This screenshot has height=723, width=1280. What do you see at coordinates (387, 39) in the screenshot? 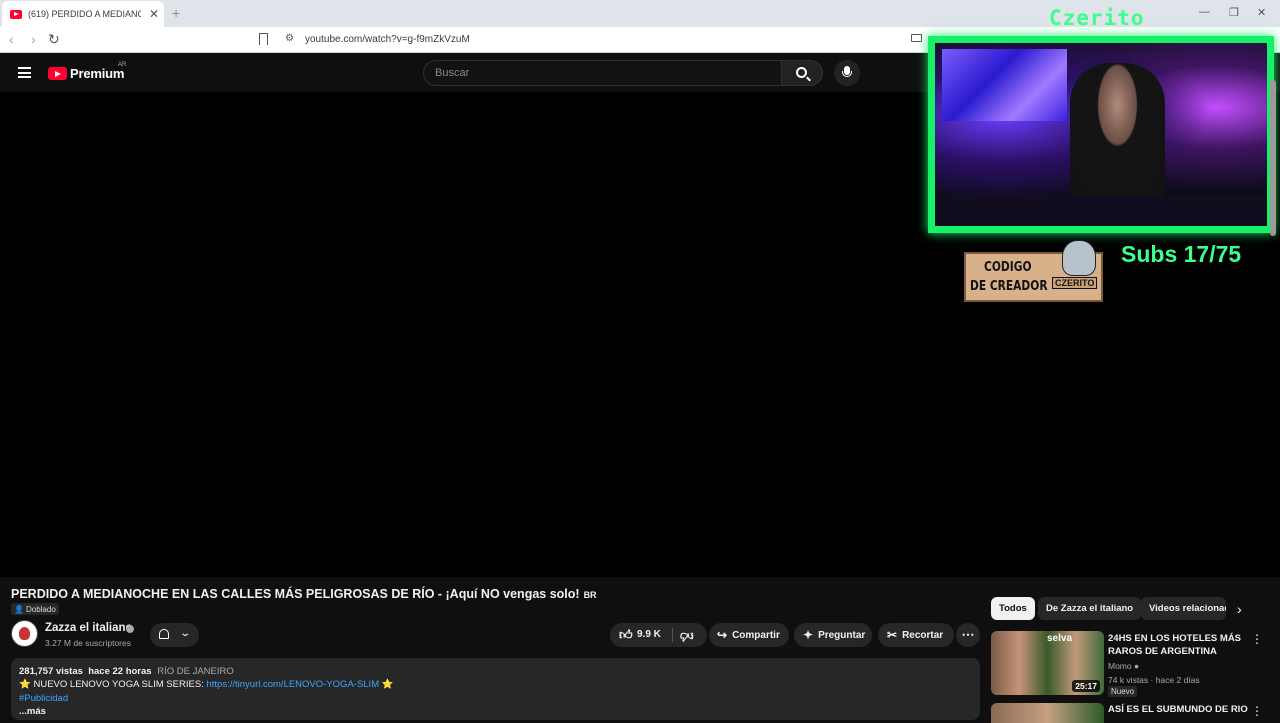
I see `url-field: youtube.com/watch?v=g-f9mZkVzuM` at bounding box center [387, 39].